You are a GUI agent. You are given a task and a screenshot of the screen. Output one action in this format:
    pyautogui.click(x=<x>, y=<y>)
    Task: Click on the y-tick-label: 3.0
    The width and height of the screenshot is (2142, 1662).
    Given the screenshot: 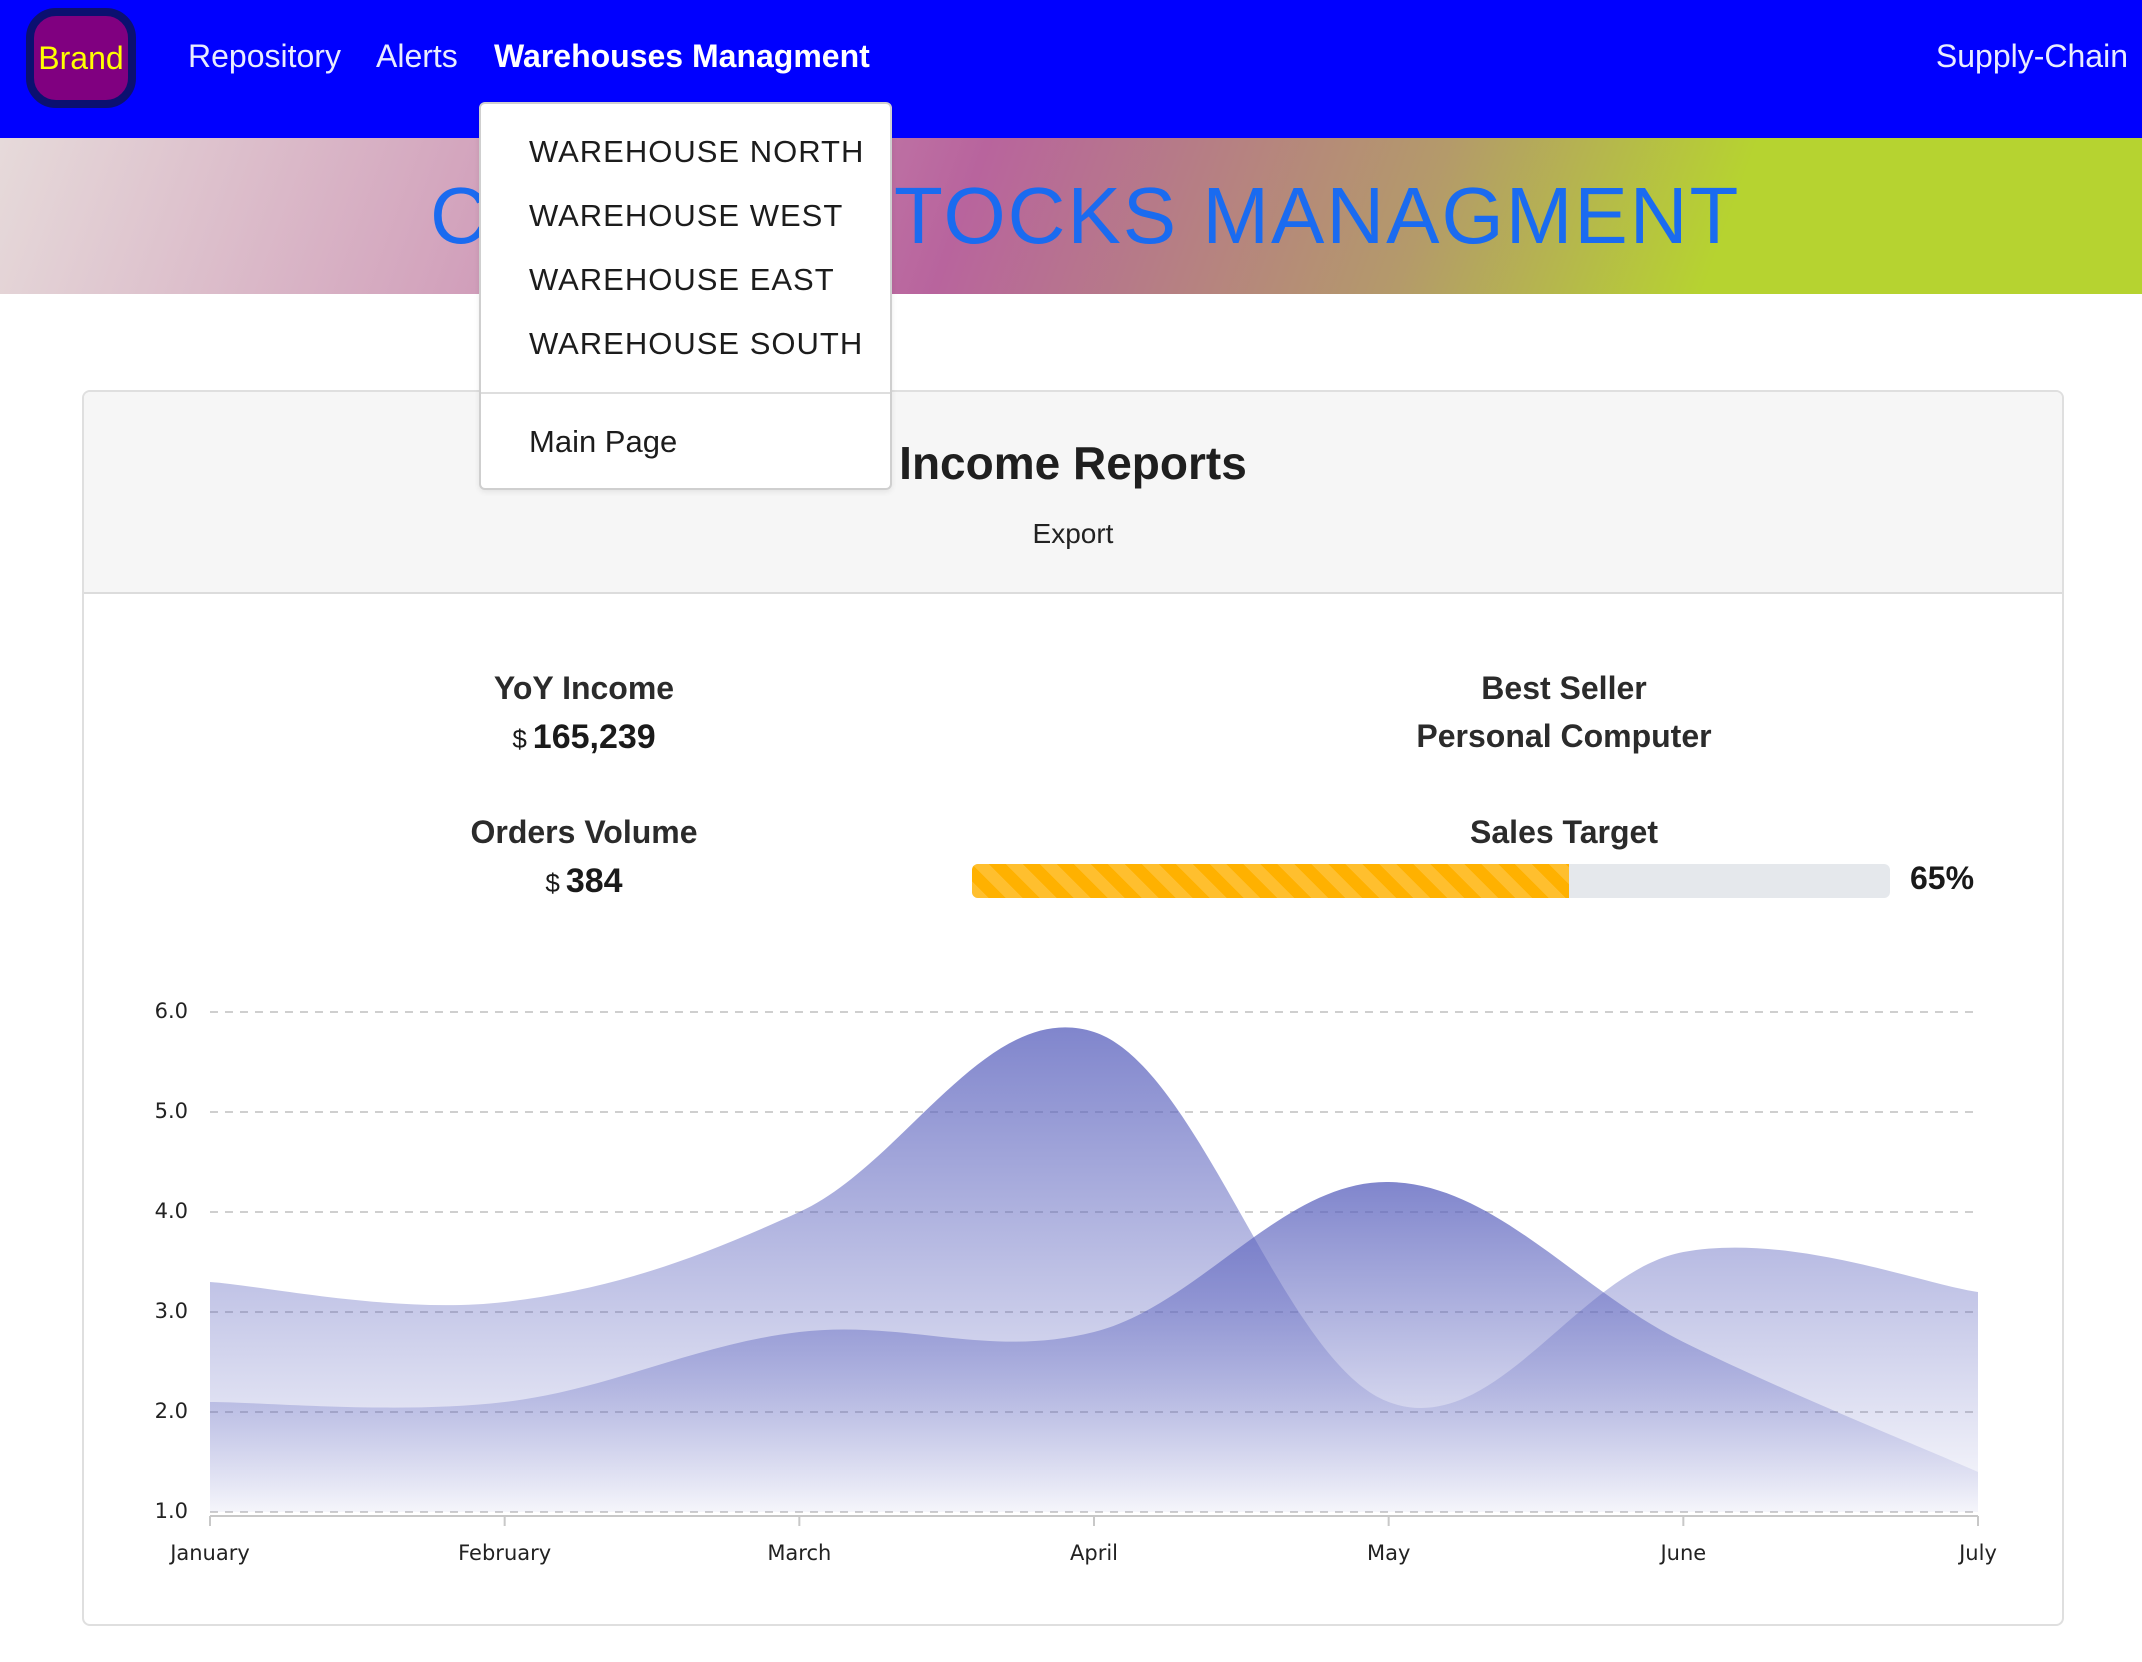 What is the action you would take?
    pyautogui.click(x=171, y=1311)
    